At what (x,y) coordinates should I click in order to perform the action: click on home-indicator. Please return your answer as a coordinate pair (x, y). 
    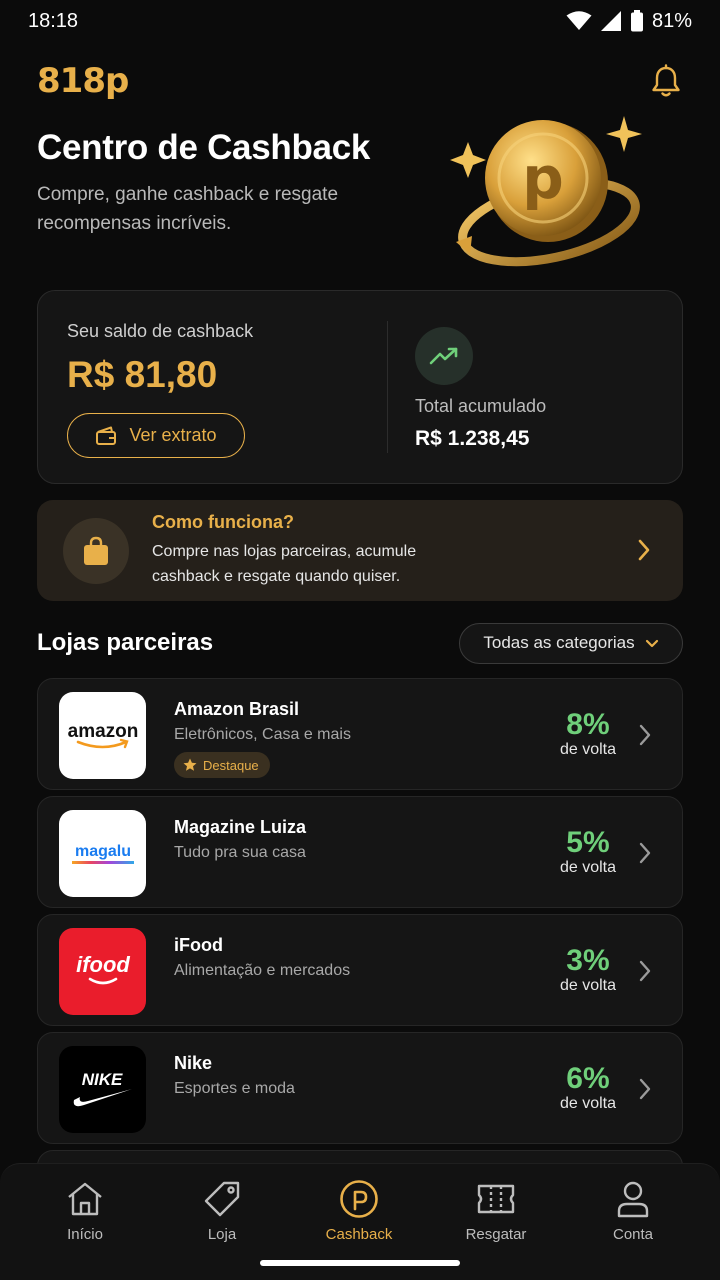
    Looking at the image, I should click on (360, 1263).